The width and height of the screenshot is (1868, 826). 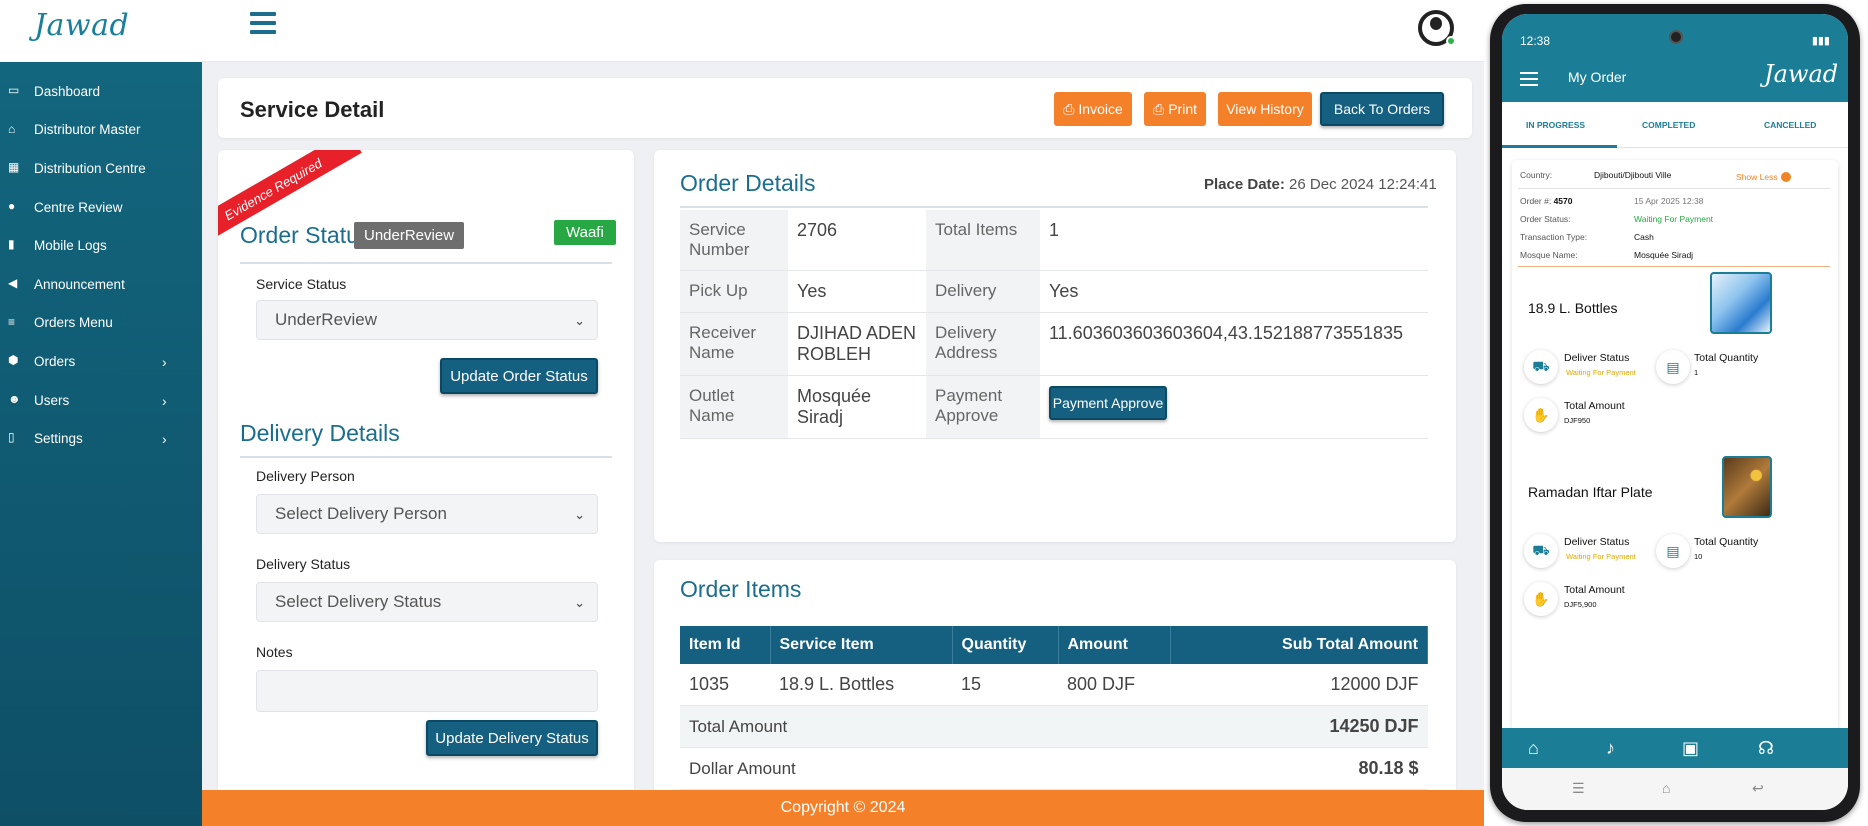 What do you see at coordinates (101, 438) in the screenshot?
I see `sidebar-item-settings: ▯ Settings ›` at bounding box center [101, 438].